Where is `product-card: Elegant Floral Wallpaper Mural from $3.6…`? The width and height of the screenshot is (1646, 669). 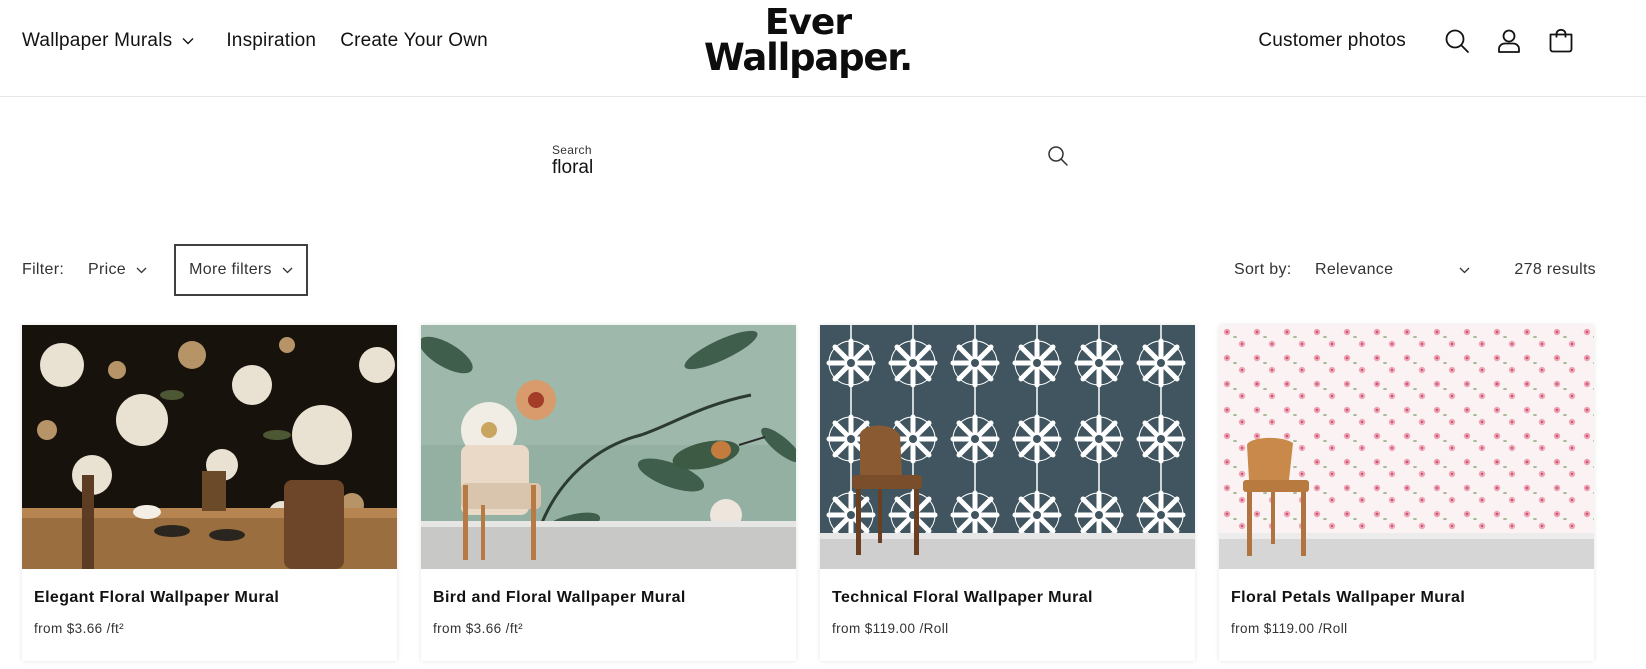 product-card: Elegant Floral Wallpaper Mural from $3.6… is located at coordinates (209, 493).